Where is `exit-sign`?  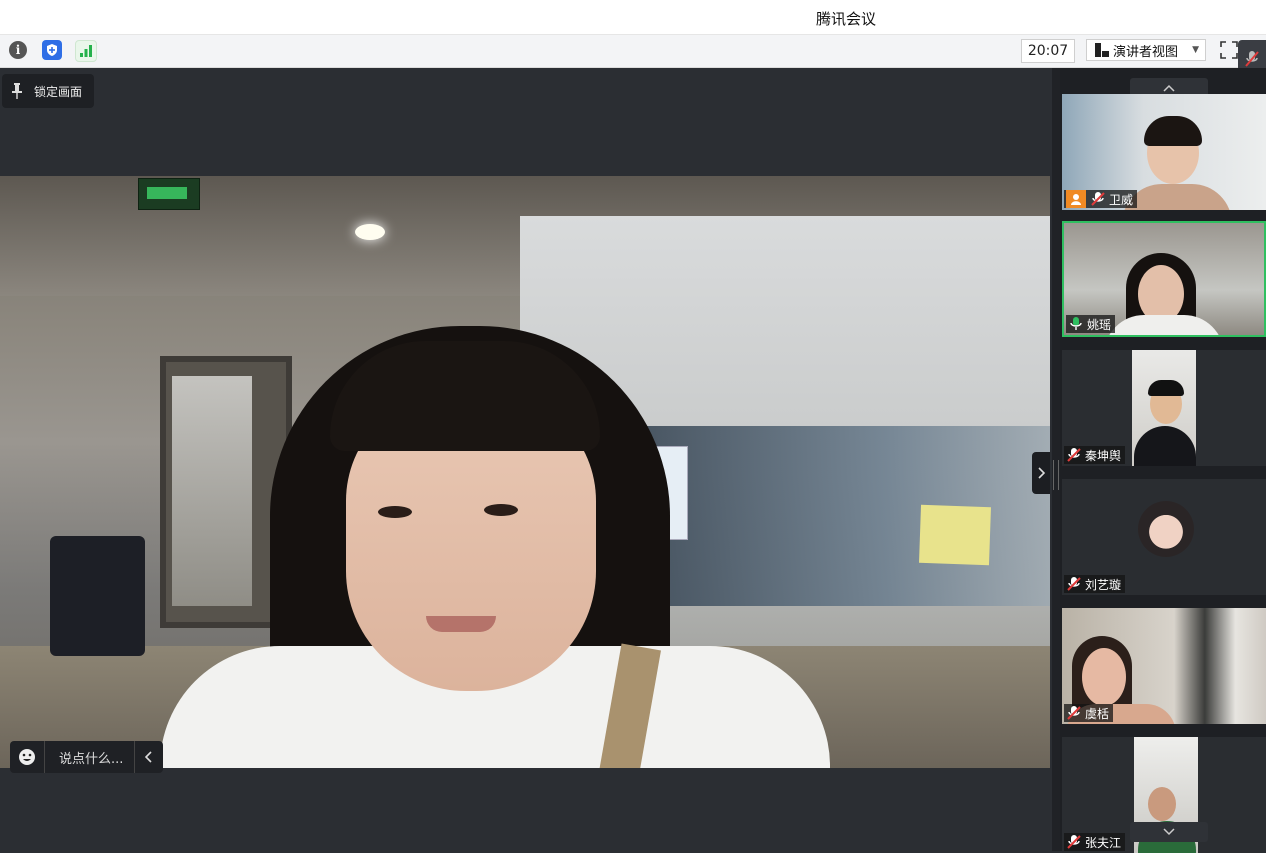
exit-sign is located at coordinates (169, 194).